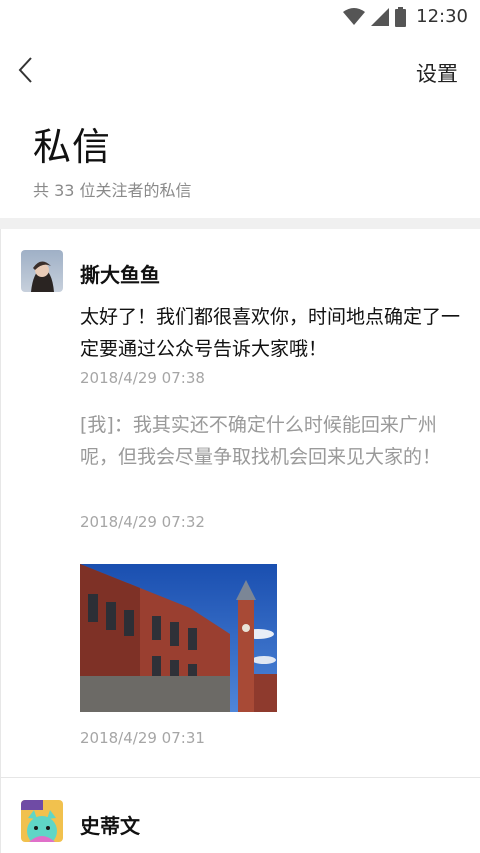 The width and height of the screenshot is (480, 853). Describe the element at coordinates (142, 738) in the screenshot. I see `message-time: 2018/4/29 07:31` at that location.